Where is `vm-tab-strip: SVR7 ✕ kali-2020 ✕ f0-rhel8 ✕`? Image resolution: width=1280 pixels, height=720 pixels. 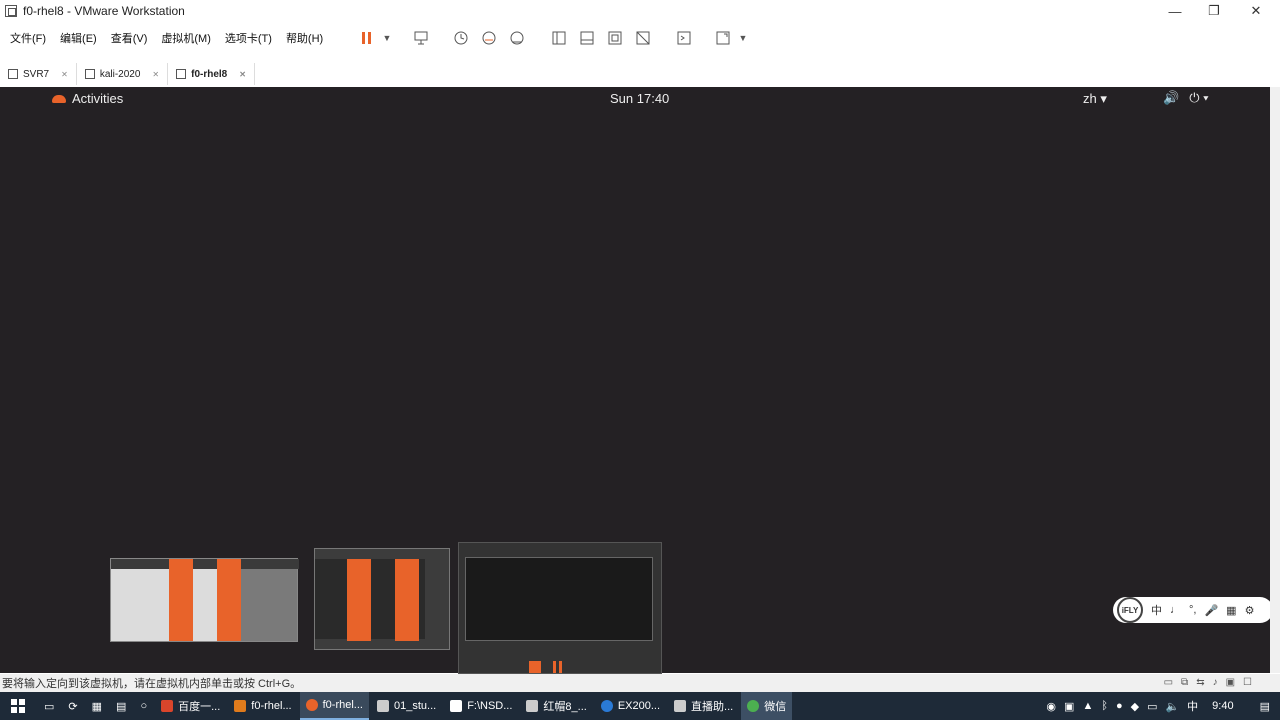 vm-tab-strip: SVR7 ✕ kali-2020 ✕ f0-rhel8 ✕ is located at coordinates (640, 74).